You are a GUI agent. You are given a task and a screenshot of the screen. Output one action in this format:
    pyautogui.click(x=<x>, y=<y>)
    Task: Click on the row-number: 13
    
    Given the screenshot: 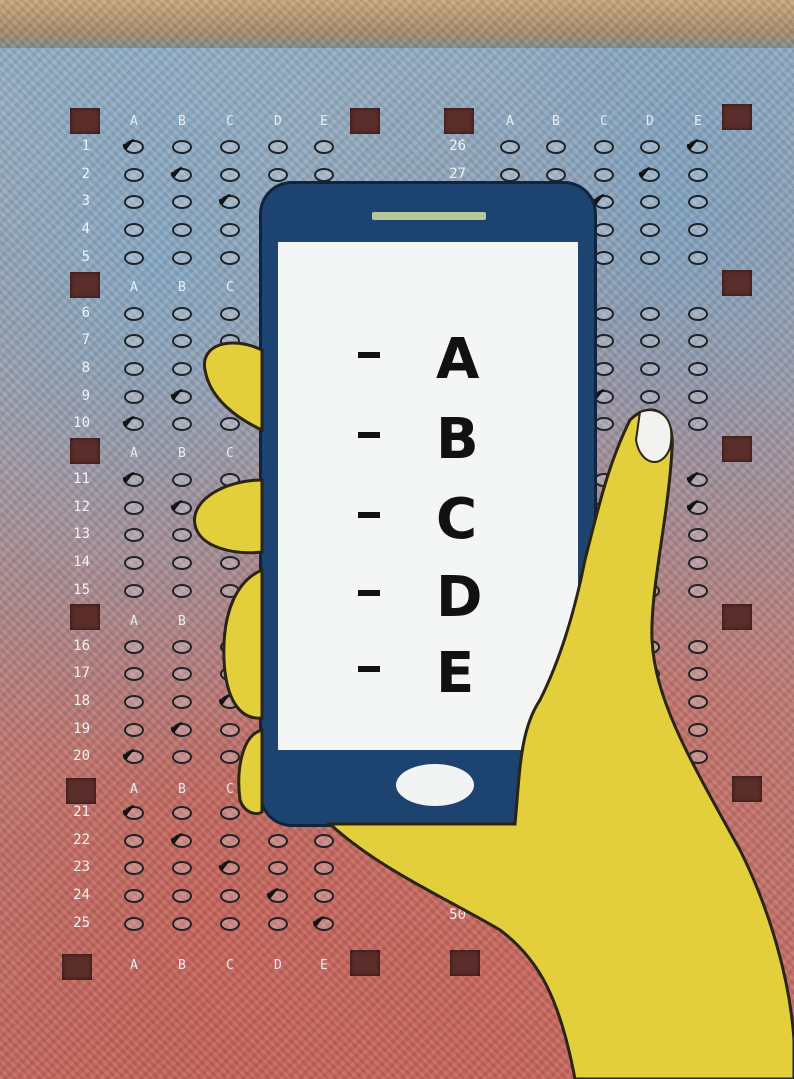 What is the action you would take?
    pyautogui.click(x=81, y=534)
    